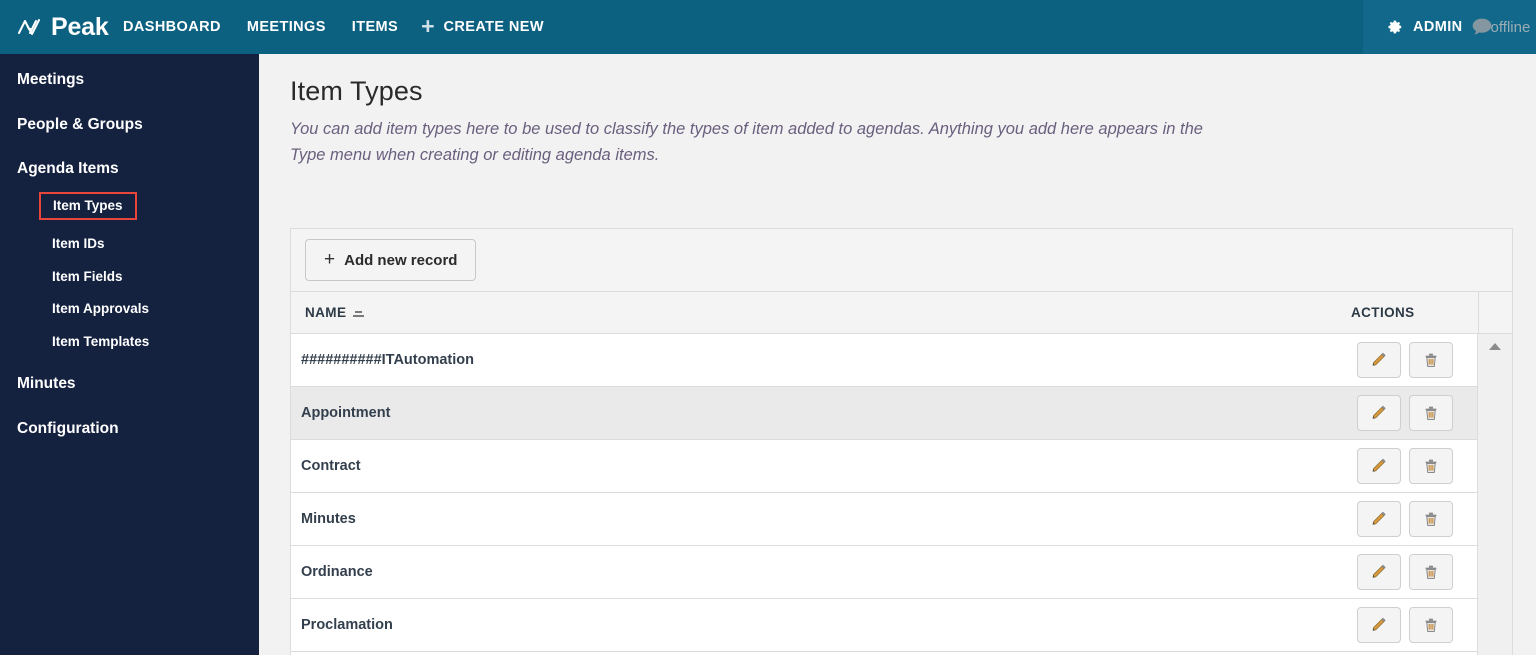 This screenshot has width=1536, height=655. Describe the element at coordinates (331, 466) in the screenshot. I see `cell-name: Contract` at that location.